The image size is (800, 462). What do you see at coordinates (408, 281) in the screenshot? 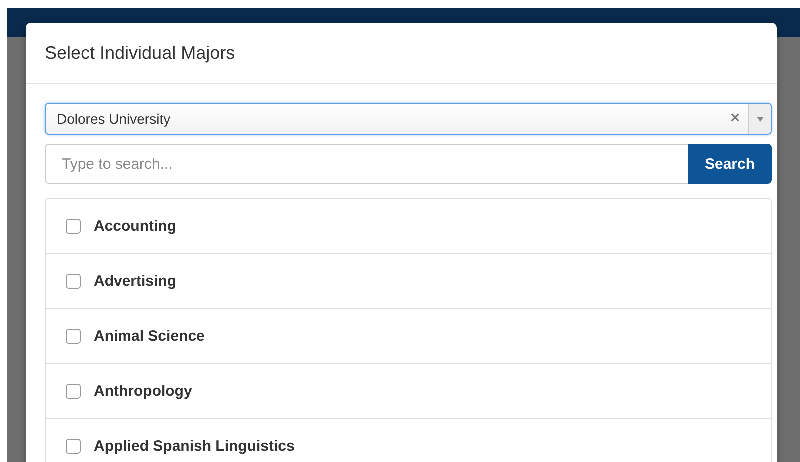
I see `major-row: Advertising` at bounding box center [408, 281].